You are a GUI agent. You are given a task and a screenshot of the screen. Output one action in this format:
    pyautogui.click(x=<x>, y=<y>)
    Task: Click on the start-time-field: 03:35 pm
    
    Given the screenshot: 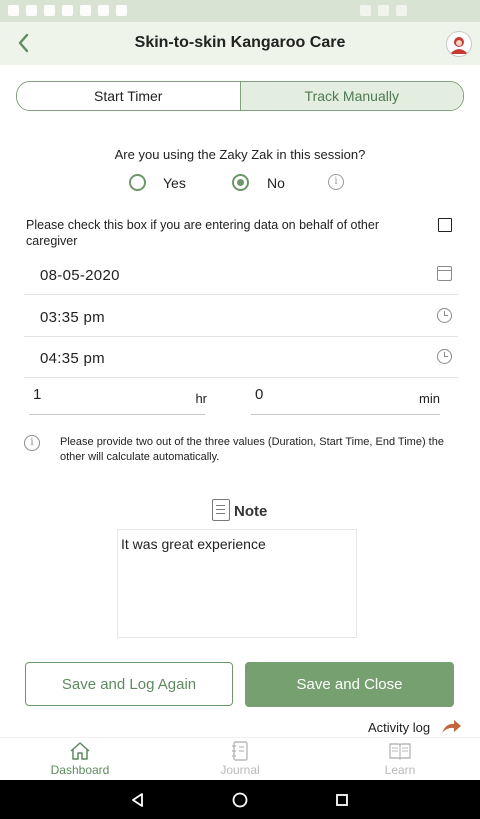 What is the action you would take?
    pyautogui.click(x=241, y=316)
    